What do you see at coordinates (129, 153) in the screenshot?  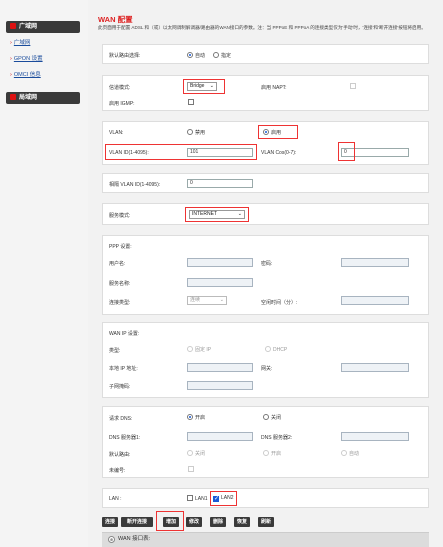 I see `vlan-id-label: VLAN ID(1-4095):` at bounding box center [129, 153].